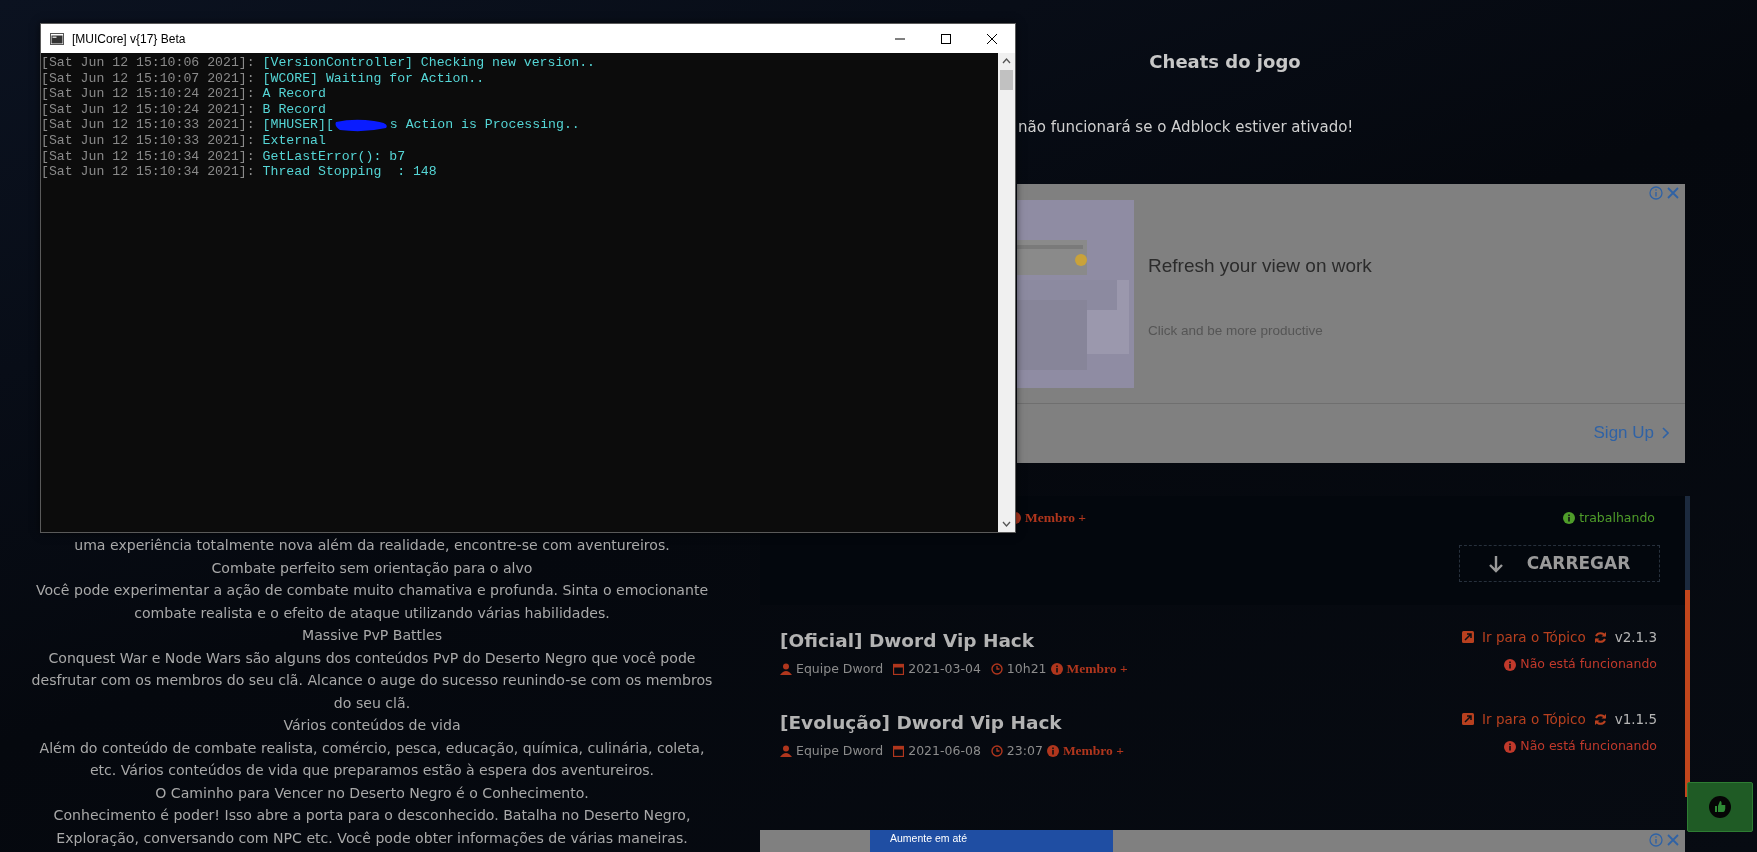  Describe the element at coordinates (1665, 433) in the screenshot. I see `chevron-right-icon` at that location.